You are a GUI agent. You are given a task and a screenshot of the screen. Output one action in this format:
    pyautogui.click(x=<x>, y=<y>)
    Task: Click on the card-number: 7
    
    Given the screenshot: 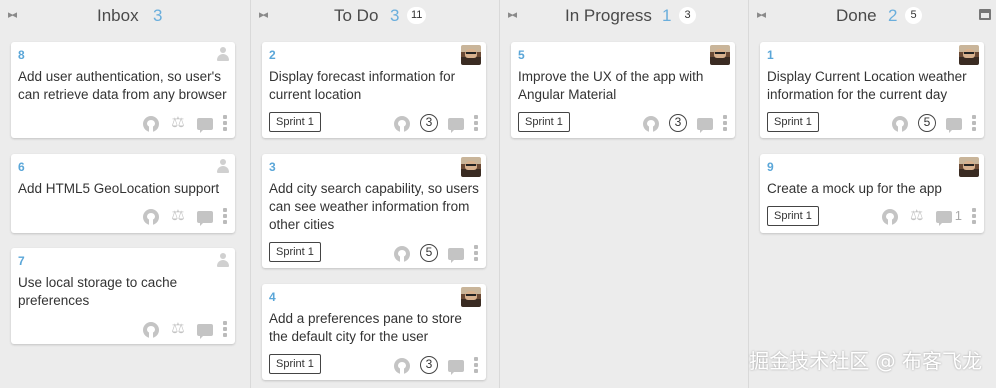 What is the action you would take?
    pyautogui.click(x=21, y=261)
    